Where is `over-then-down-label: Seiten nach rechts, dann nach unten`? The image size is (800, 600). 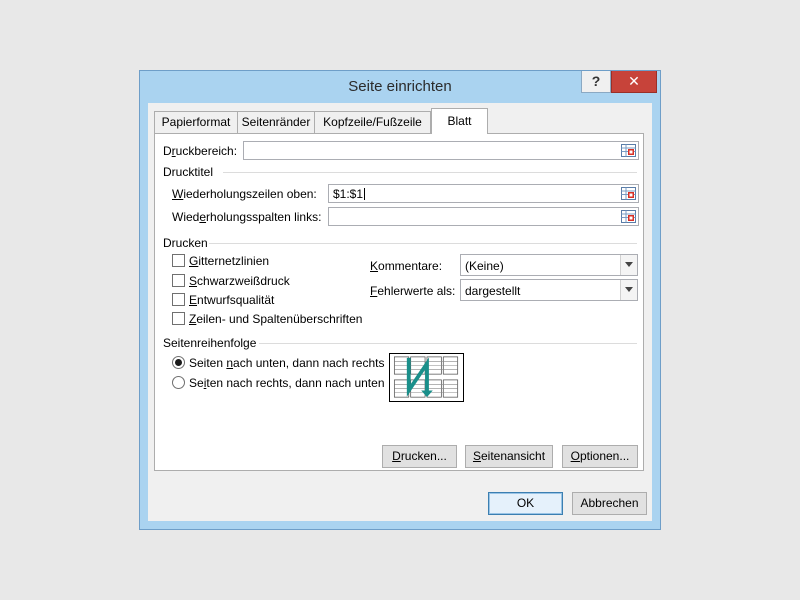 over-then-down-label: Seiten nach rechts, dann nach unten is located at coordinates (287, 383).